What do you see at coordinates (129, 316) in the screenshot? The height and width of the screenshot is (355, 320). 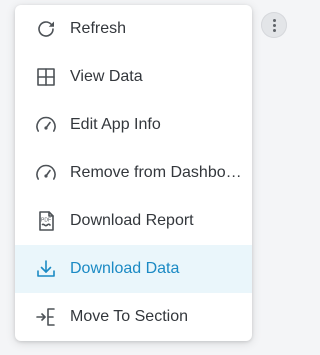 I see `menu-item-label: Move To Section` at bounding box center [129, 316].